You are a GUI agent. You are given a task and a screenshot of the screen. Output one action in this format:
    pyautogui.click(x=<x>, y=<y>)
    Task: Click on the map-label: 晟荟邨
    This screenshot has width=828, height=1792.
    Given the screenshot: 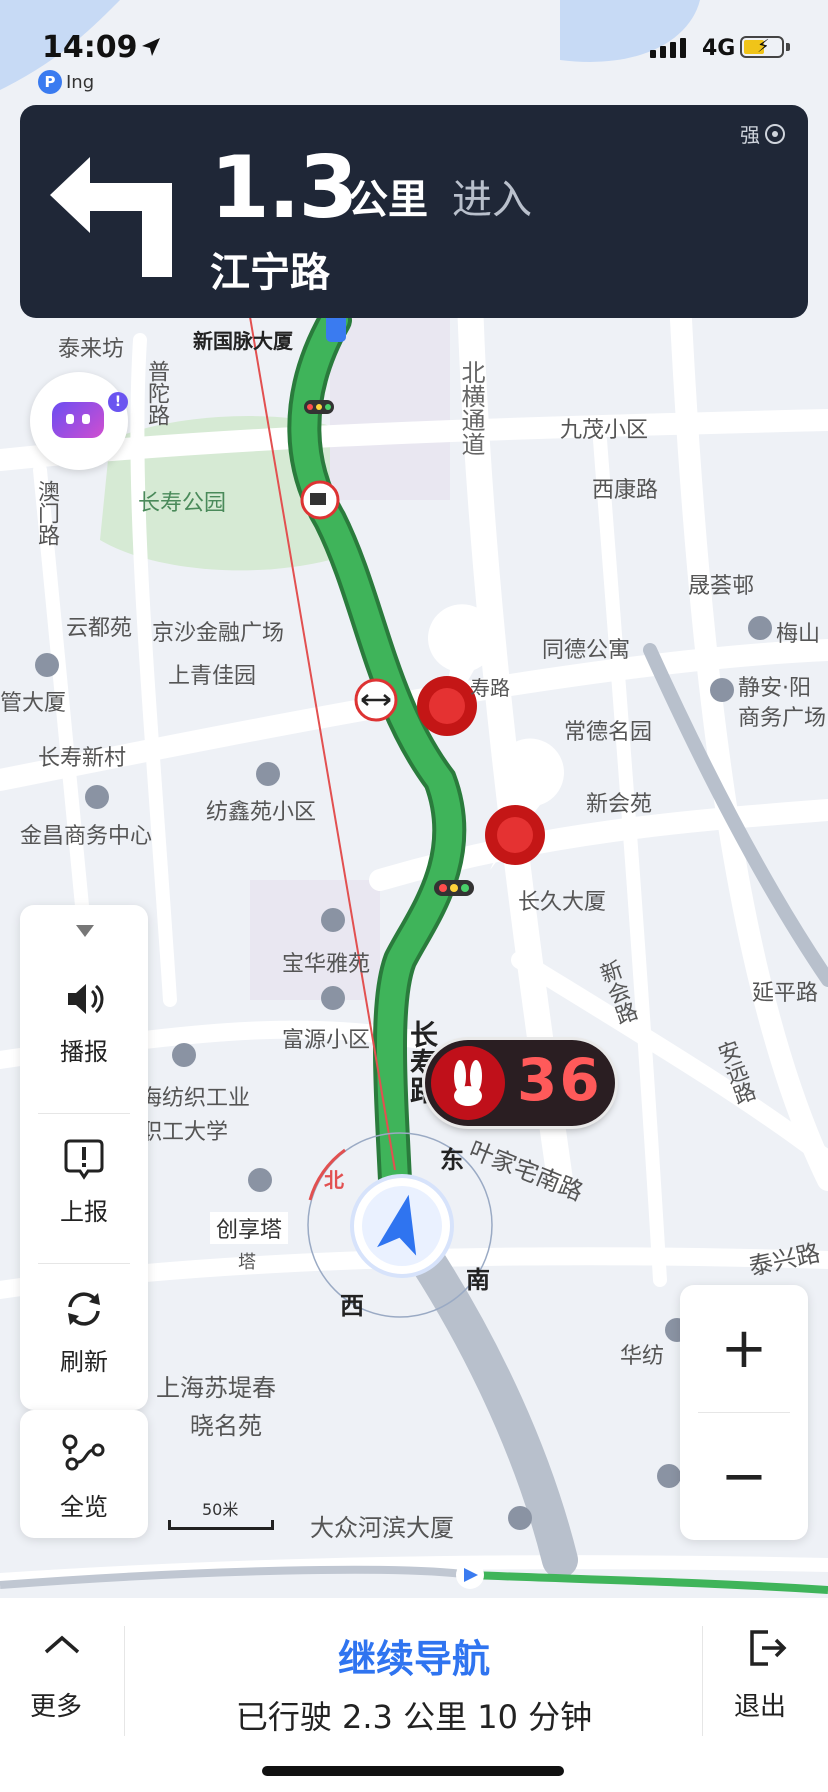 What is the action you would take?
    pyautogui.click(x=721, y=586)
    